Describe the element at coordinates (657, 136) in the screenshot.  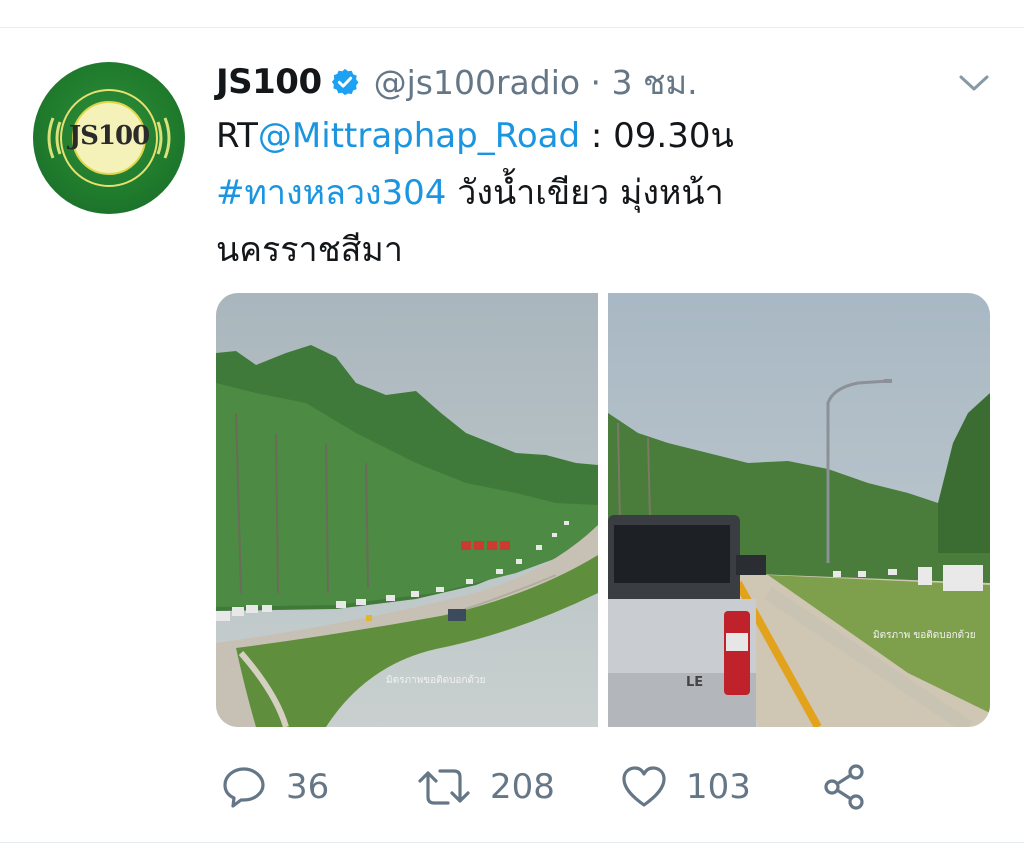
I see `tweet-time-text: : 09.30น` at that location.